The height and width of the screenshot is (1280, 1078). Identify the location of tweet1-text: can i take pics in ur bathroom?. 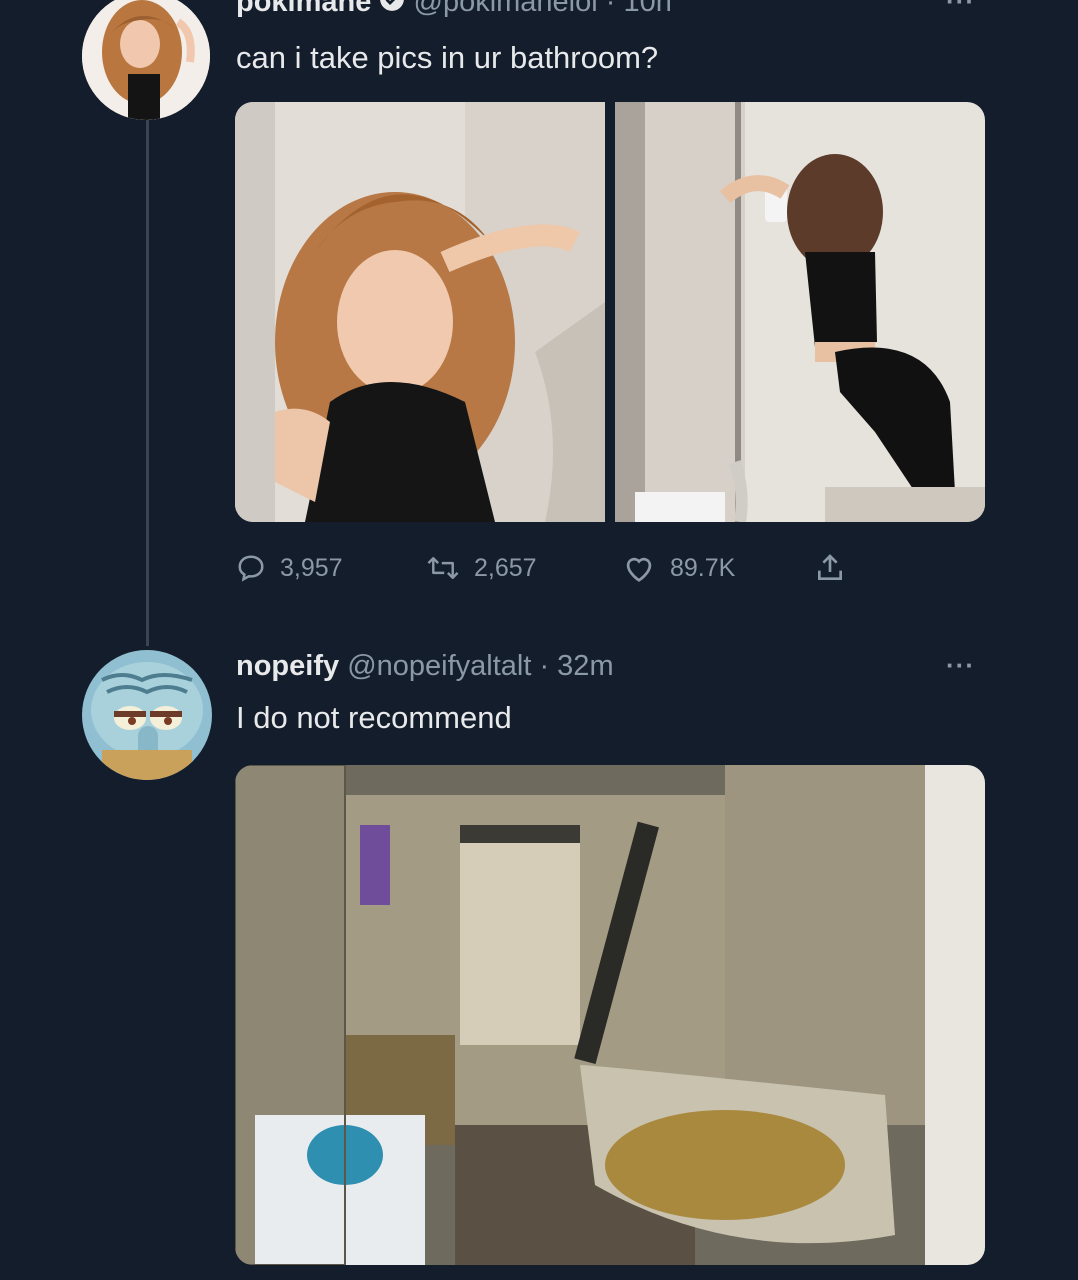
(447, 57).